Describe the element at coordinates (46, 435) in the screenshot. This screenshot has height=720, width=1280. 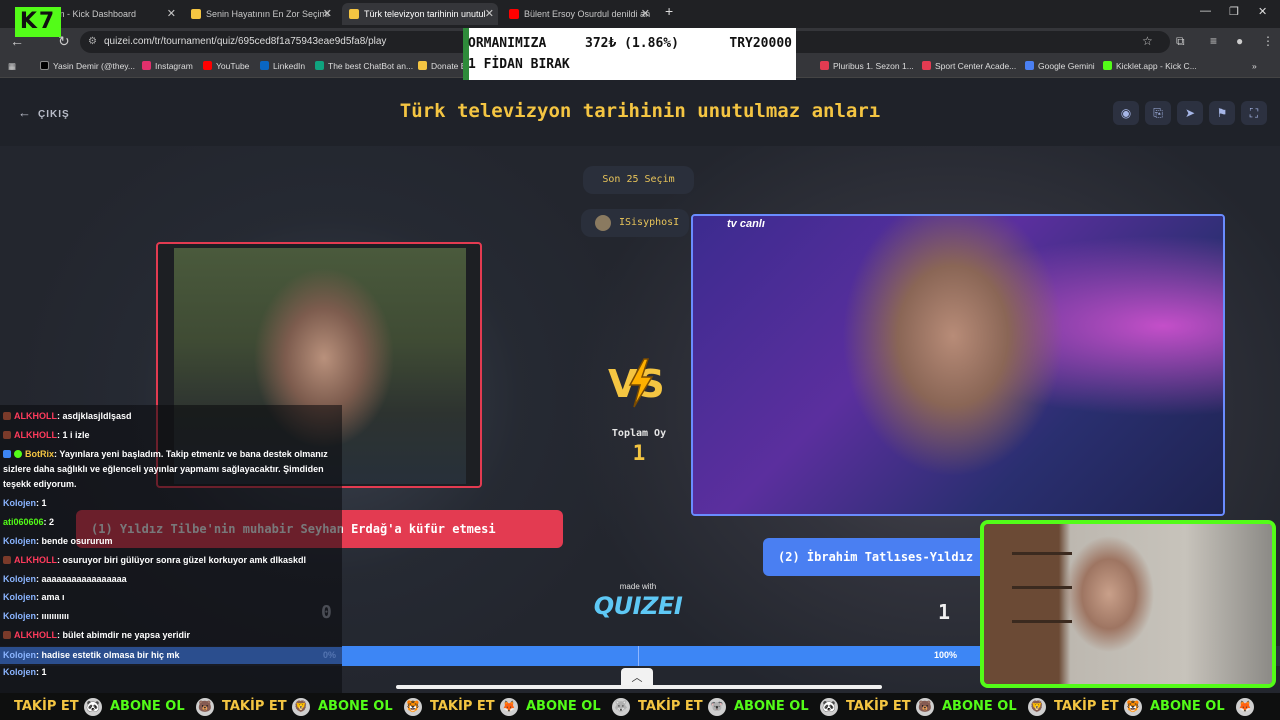
I see `chat-message: ALKHOLL: 1 i izle` at that location.